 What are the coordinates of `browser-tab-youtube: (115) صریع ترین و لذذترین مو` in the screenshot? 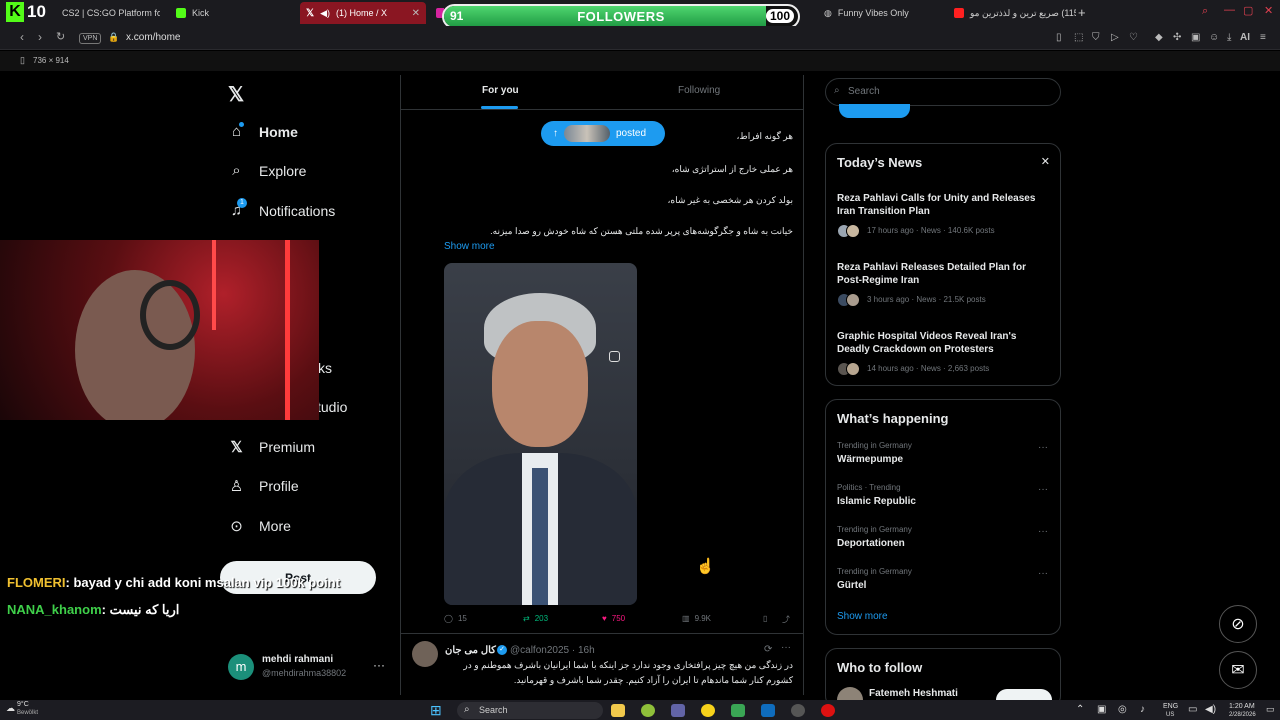 It's located at (1012, 13).